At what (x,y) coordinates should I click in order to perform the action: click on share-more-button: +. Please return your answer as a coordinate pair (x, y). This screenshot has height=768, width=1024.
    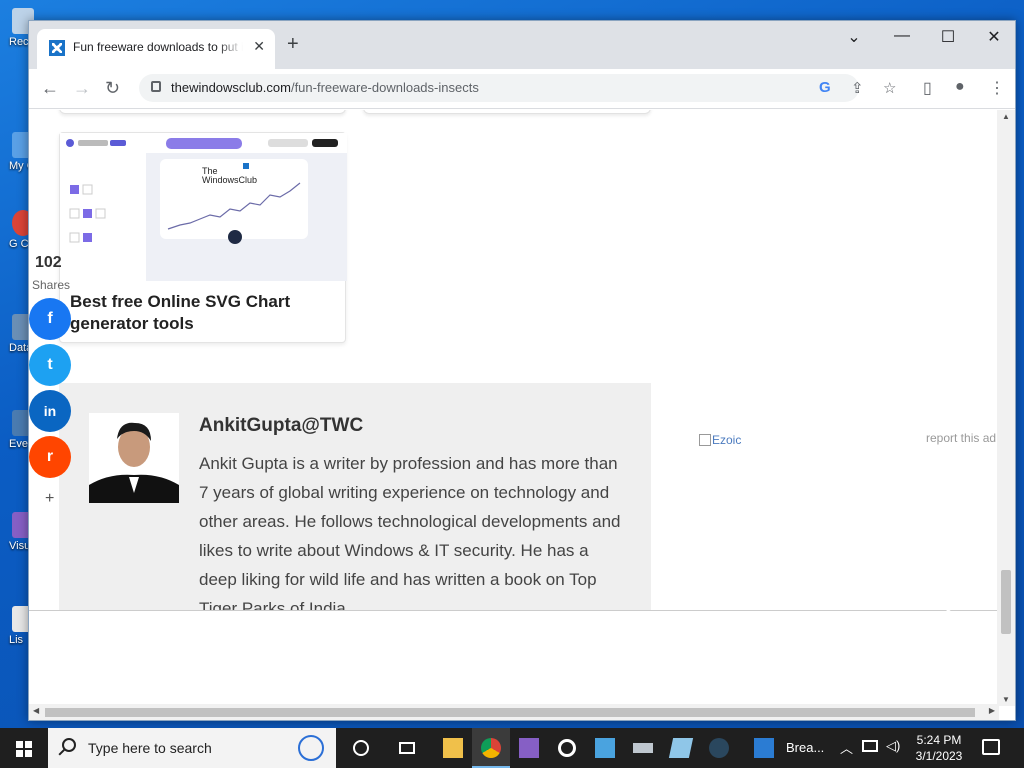
    Looking at the image, I should click on (49, 499).